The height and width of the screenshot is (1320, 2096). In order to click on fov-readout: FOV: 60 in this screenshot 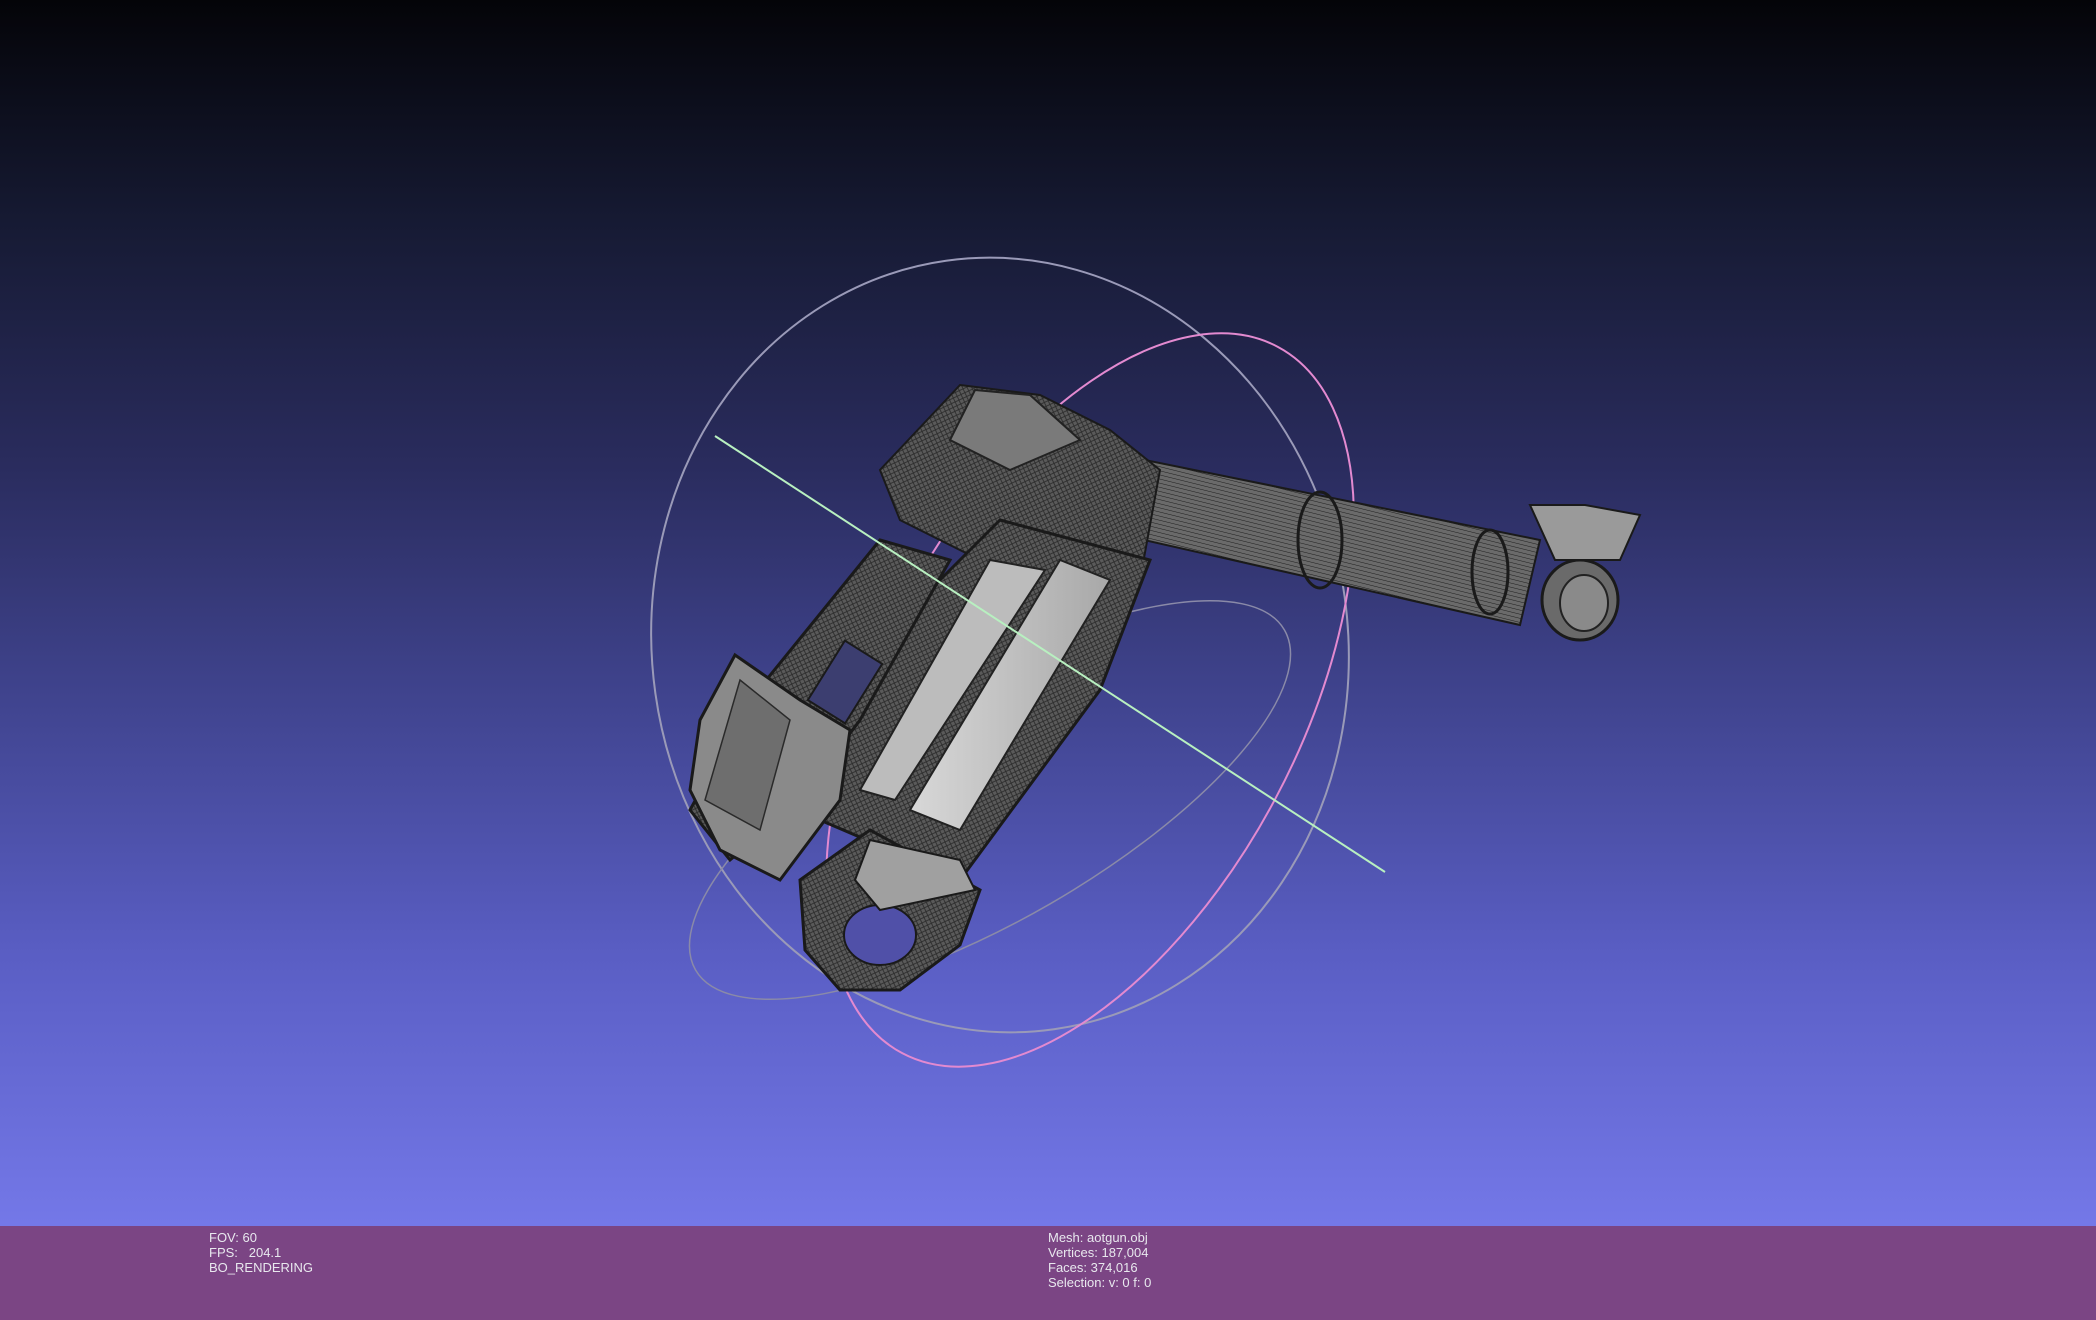, I will do `click(233, 1237)`.